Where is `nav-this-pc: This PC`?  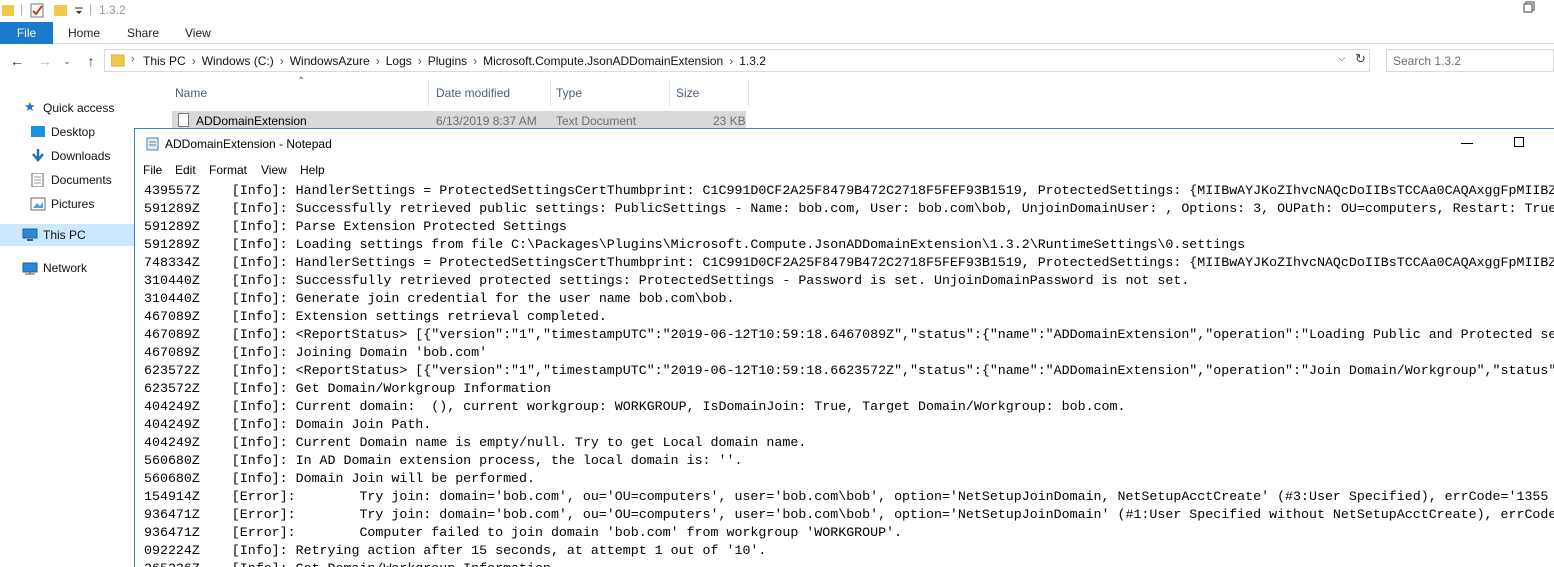 nav-this-pc: This PC is located at coordinates (67, 235).